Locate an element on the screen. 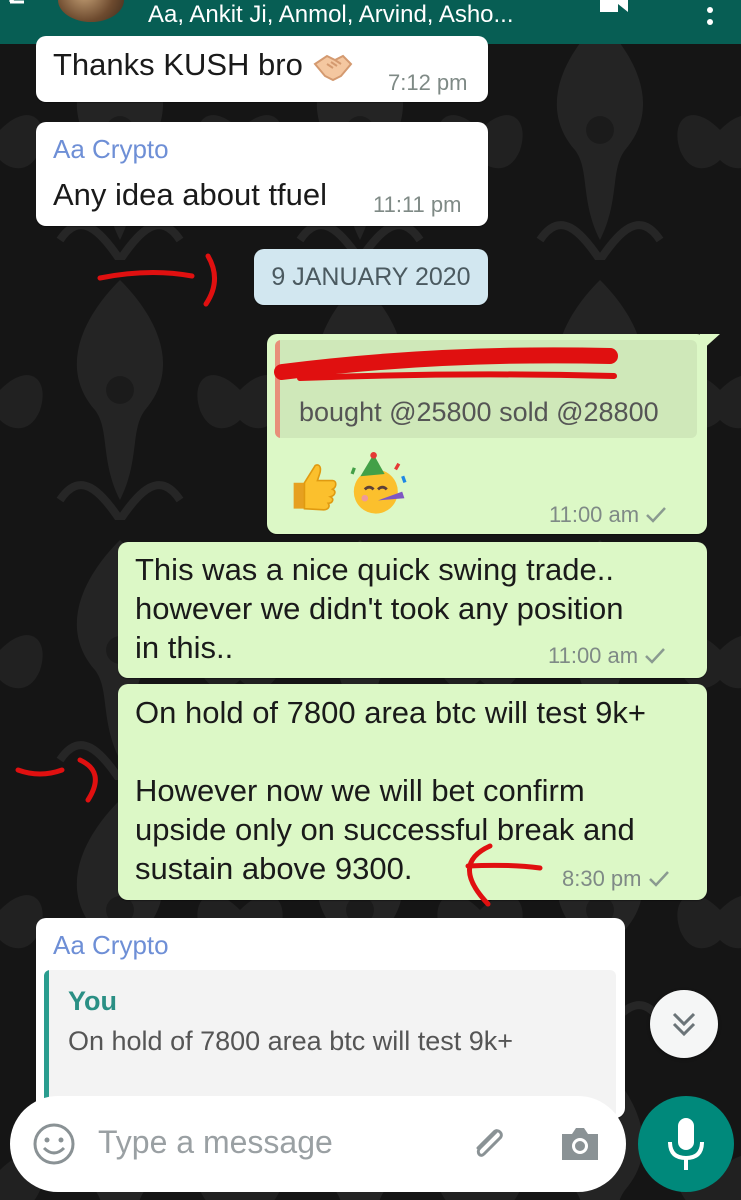  message-bubble: Aa Crypto Any idea about tfuel 11:11 pm is located at coordinates (262, 174).